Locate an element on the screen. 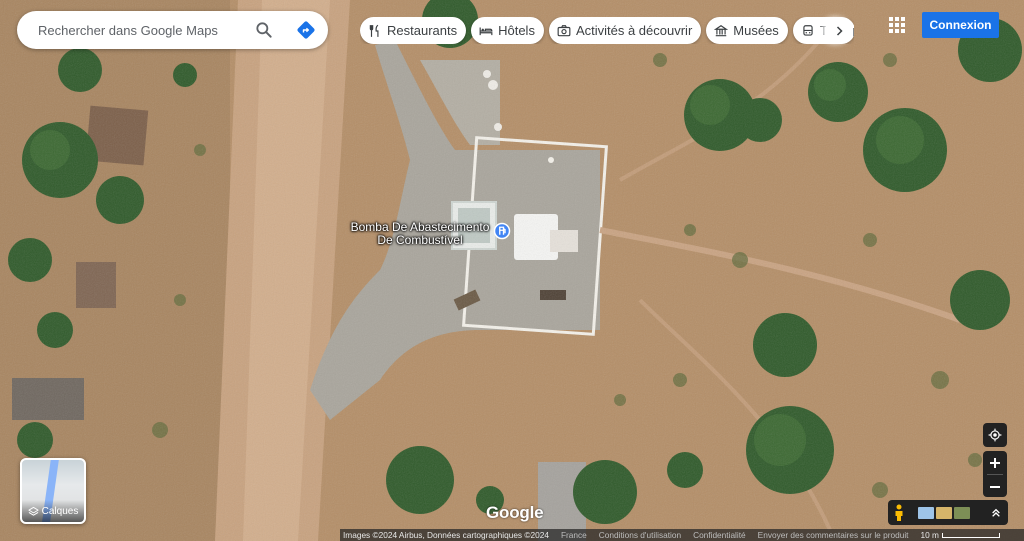 Image resolution: width=1024 pixels, height=541 pixels. chip-activities: Activités à découvrir is located at coordinates (625, 30).